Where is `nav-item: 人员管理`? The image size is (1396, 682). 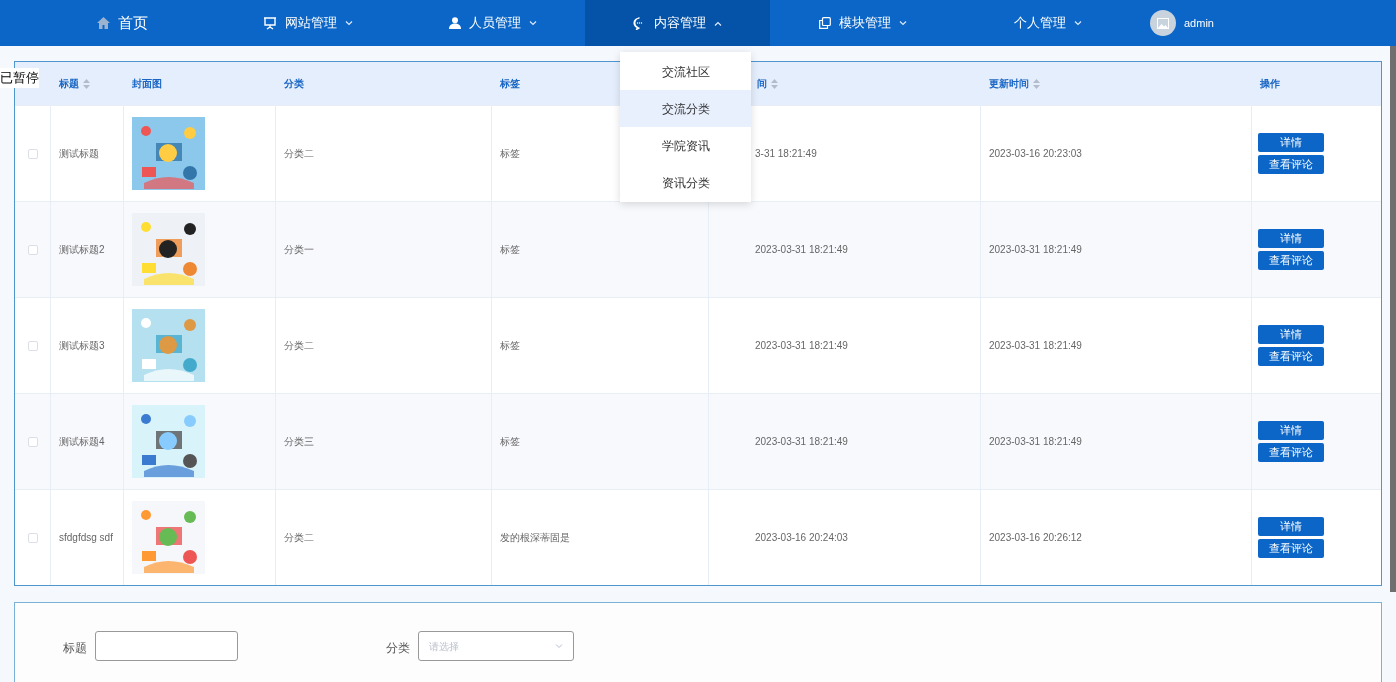
nav-item: 人员管理 is located at coordinates (492, 23).